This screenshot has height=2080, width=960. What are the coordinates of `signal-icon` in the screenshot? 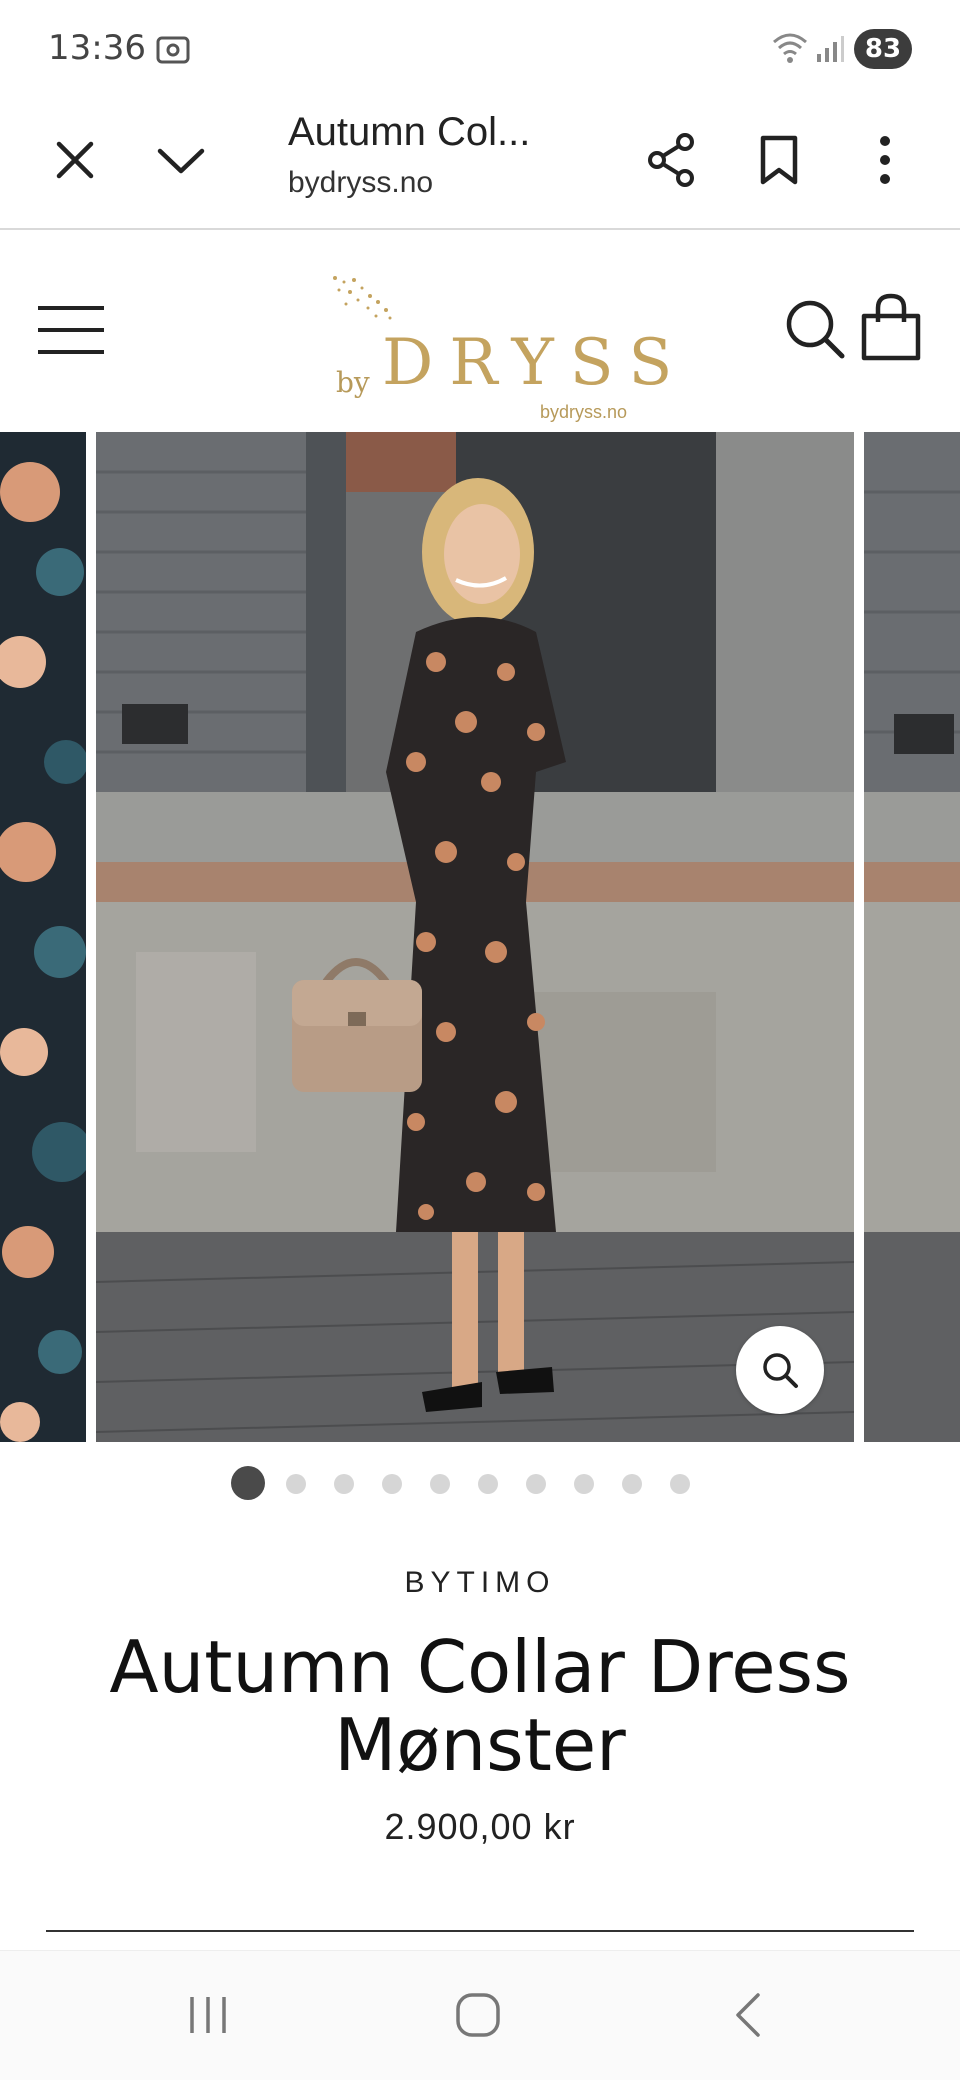 It's located at (830, 49).